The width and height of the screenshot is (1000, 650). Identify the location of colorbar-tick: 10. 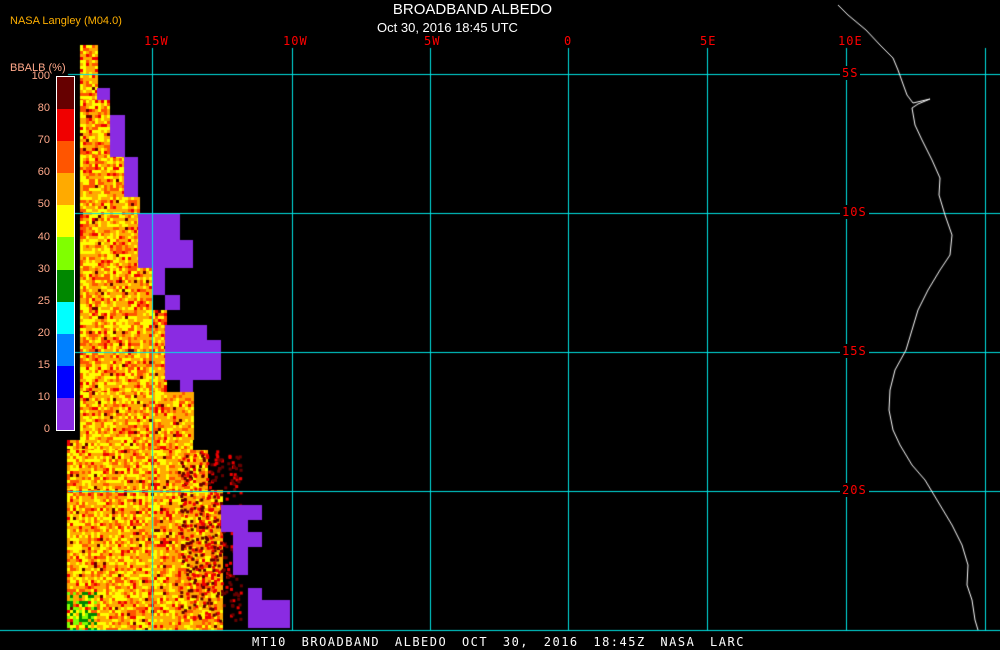
(43, 397).